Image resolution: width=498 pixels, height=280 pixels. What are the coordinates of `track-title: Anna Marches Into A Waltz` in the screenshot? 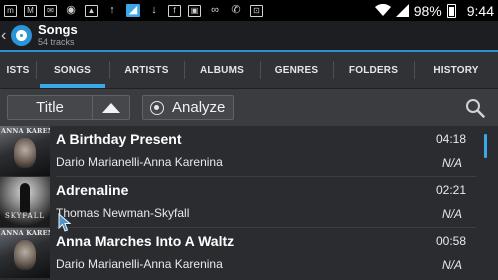 It's located at (145, 241).